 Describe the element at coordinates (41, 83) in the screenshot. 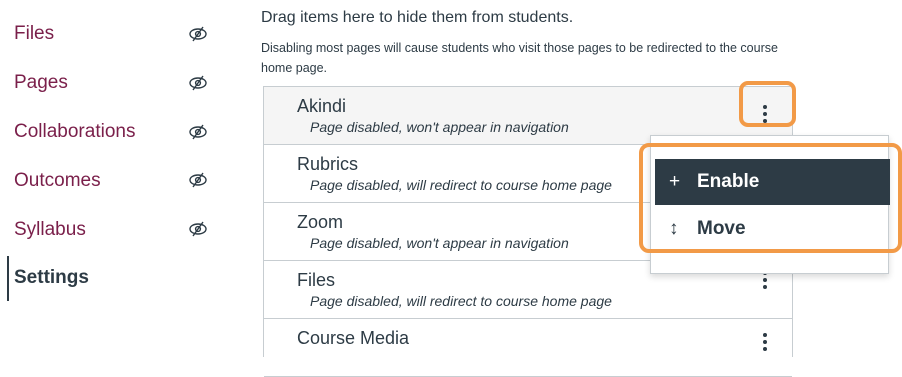

I see `nav-item-pages: Pages` at that location.